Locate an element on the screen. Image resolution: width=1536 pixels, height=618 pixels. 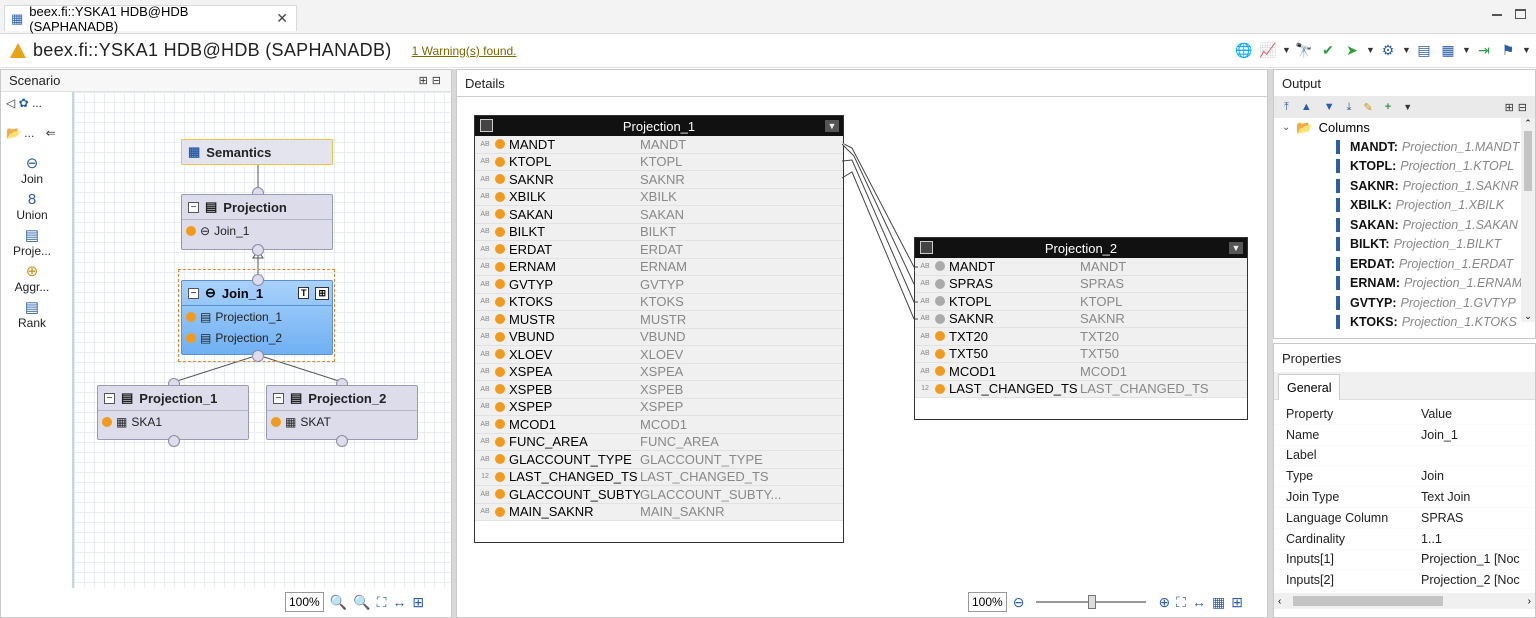
text-join-icon: T is located at coordinates (303, 293).